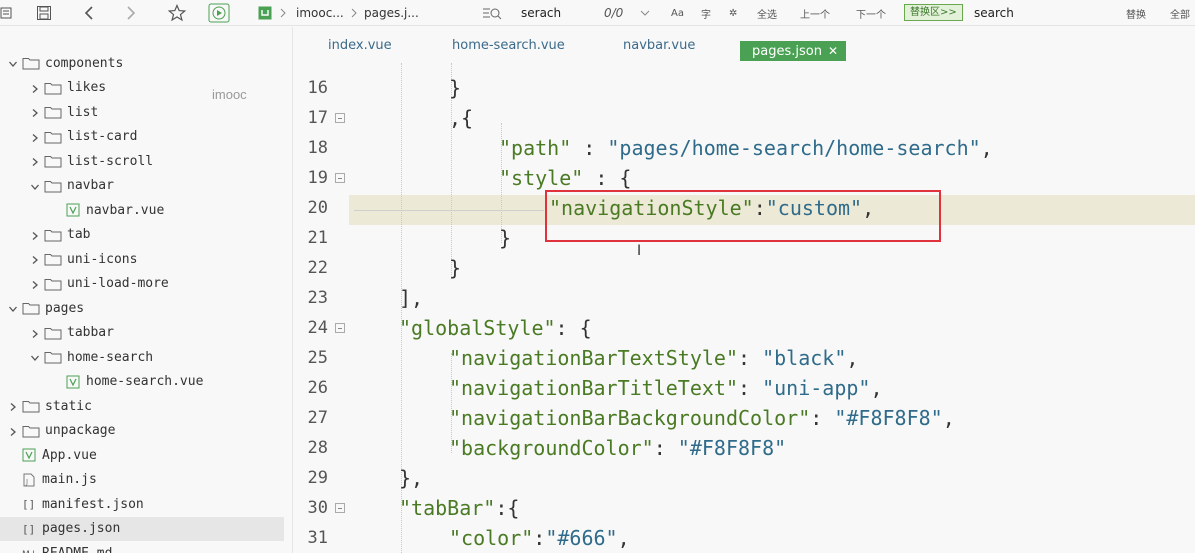 This screenshot has width=1195, height=553. I want to click on markdown-file-icon: M↓, so click(29, 549).